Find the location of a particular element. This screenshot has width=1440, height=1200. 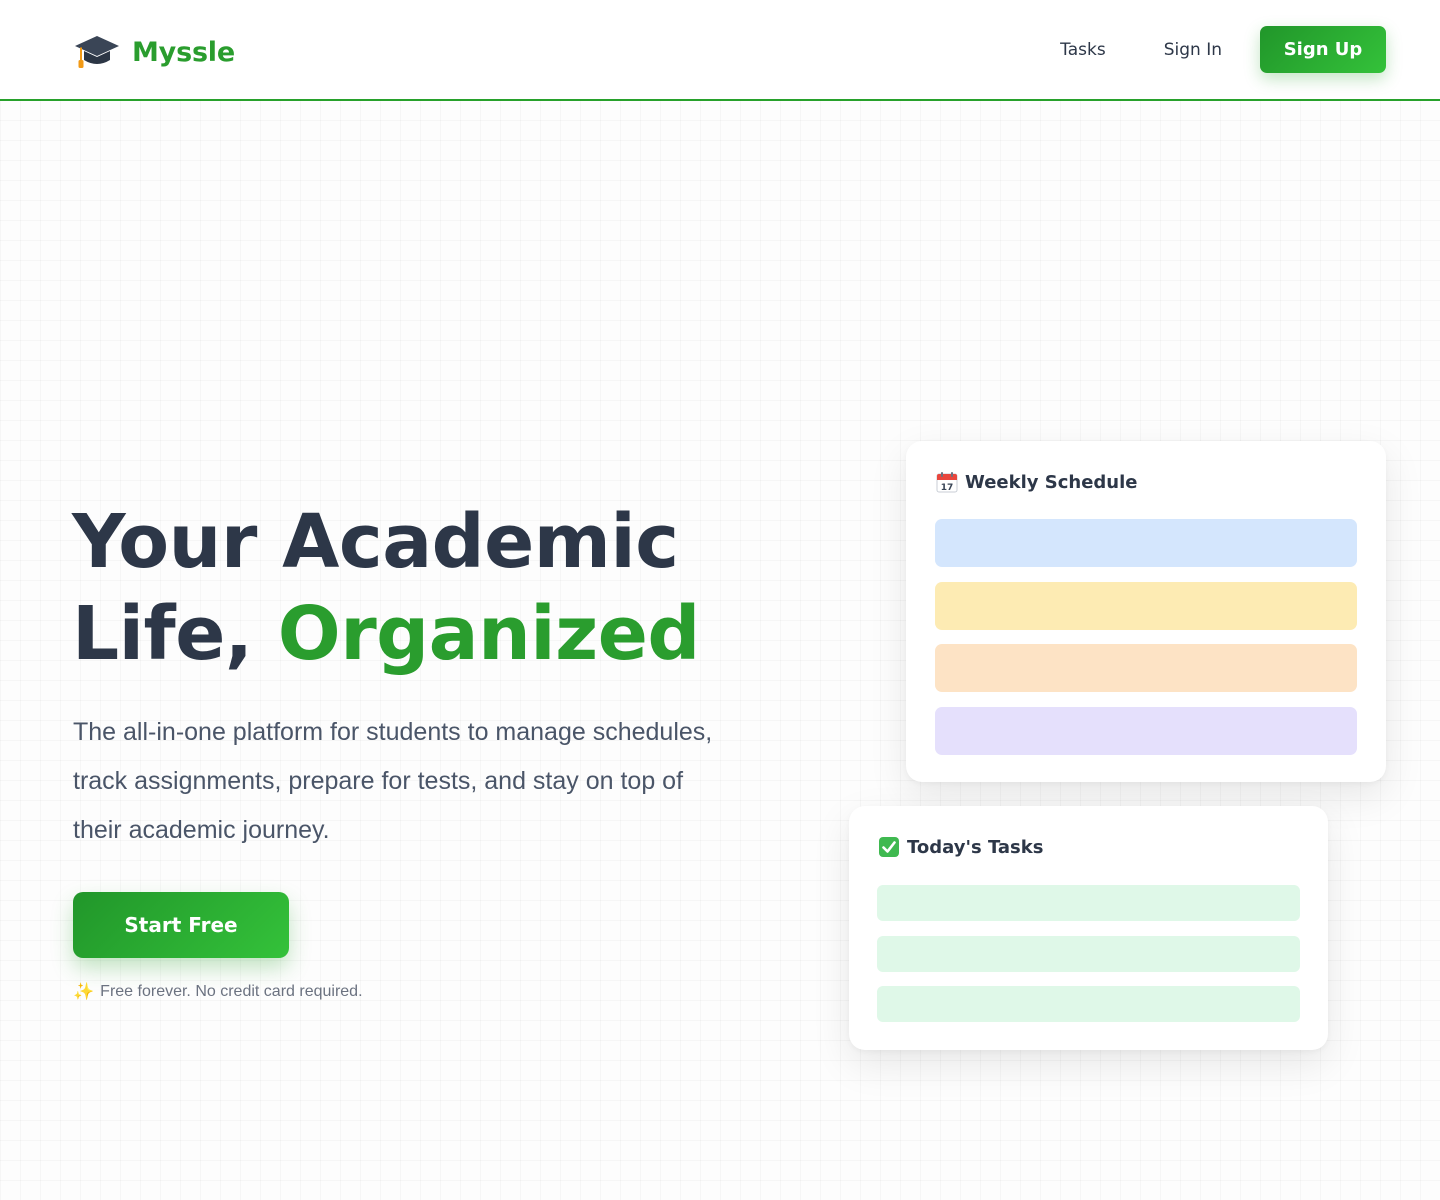

brand-logo: Myssle is located at coordinates (154, 52).